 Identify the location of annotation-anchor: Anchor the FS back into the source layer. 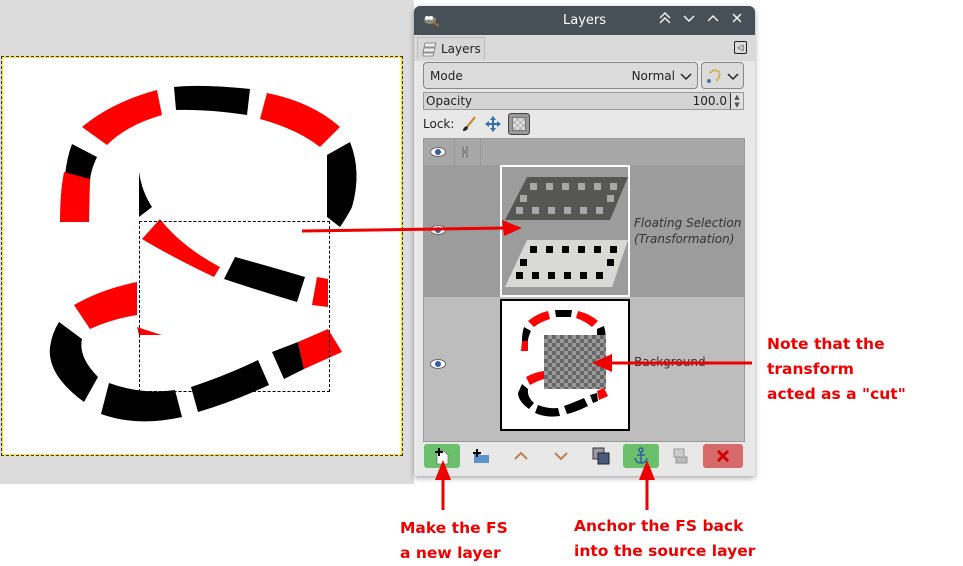
(665, 538).